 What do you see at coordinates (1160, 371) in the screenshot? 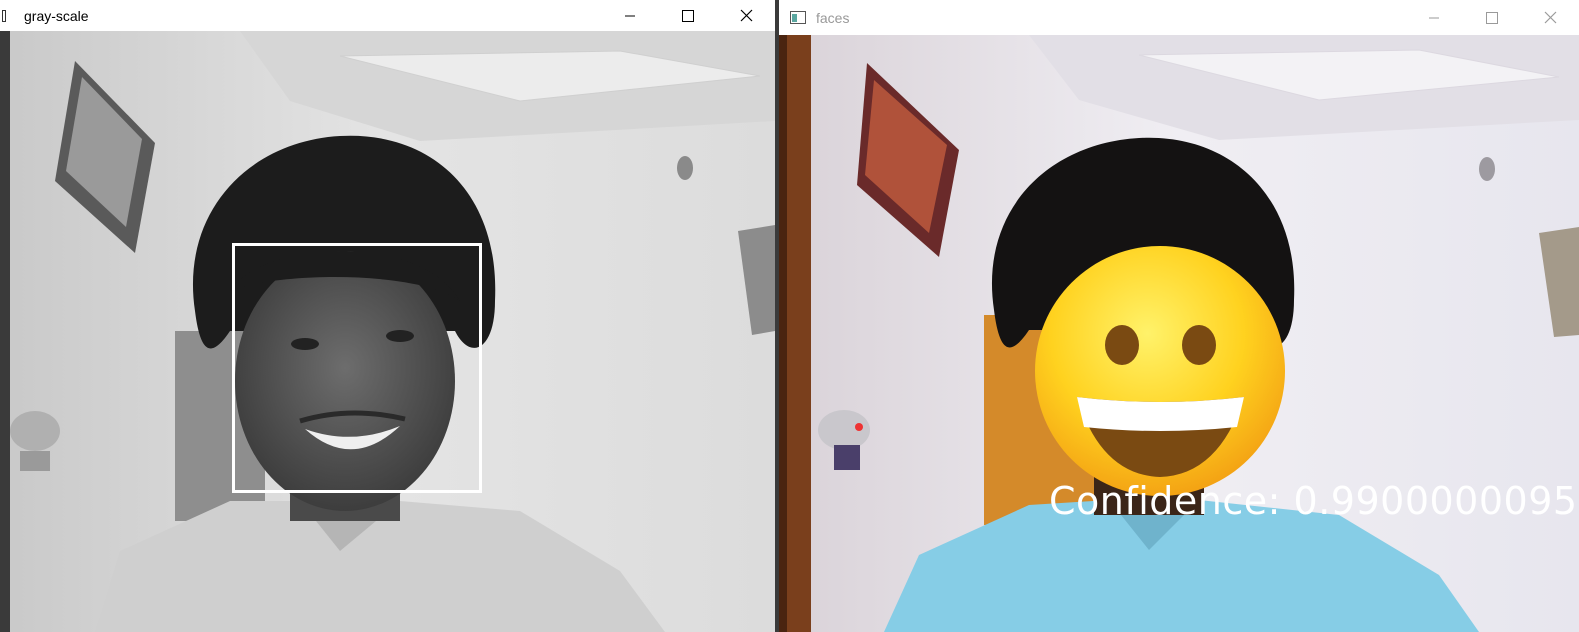
I see `grinning-face-emoji-icon` at bounding box center [1160, 371].